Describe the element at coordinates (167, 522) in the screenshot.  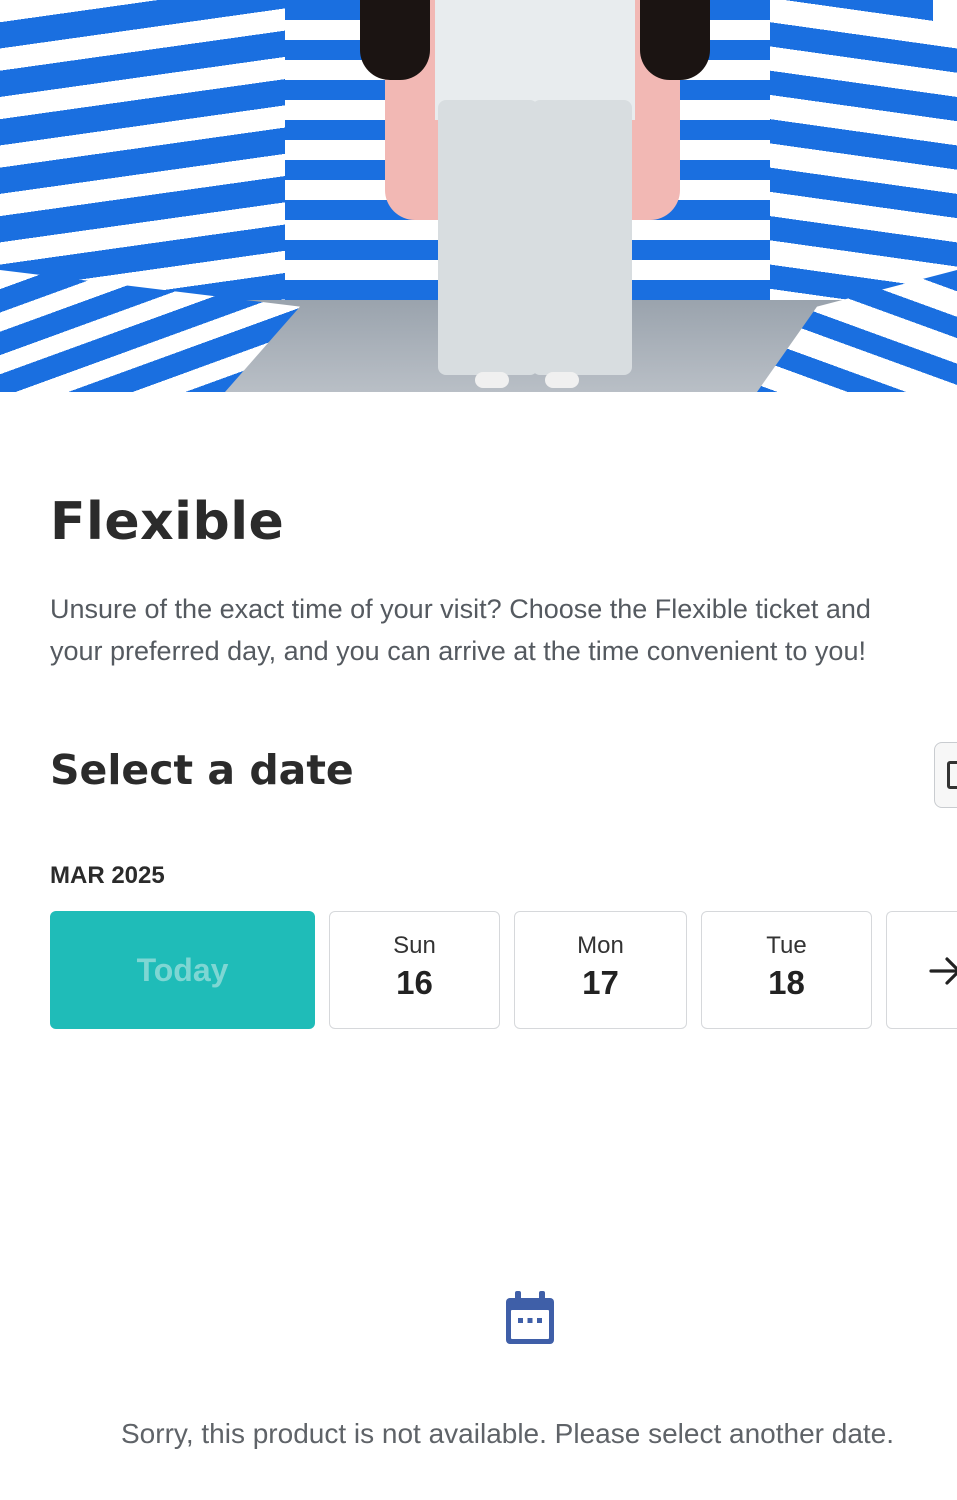
I see `product-title: Flexible` at that location.